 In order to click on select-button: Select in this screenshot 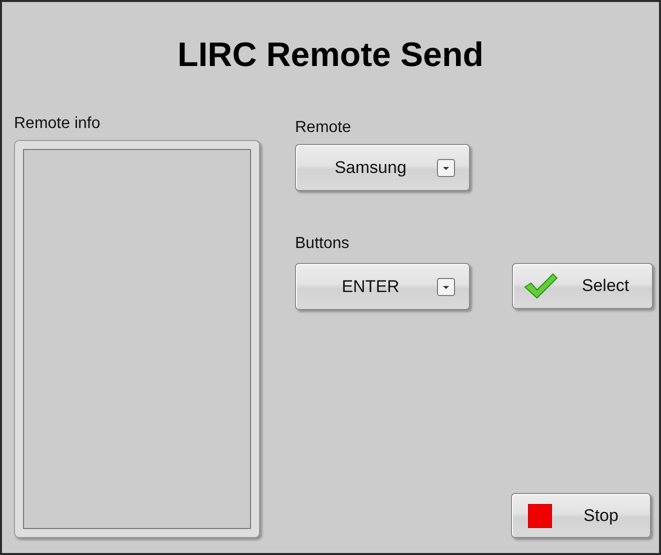, I will do `click(582, 286)`.